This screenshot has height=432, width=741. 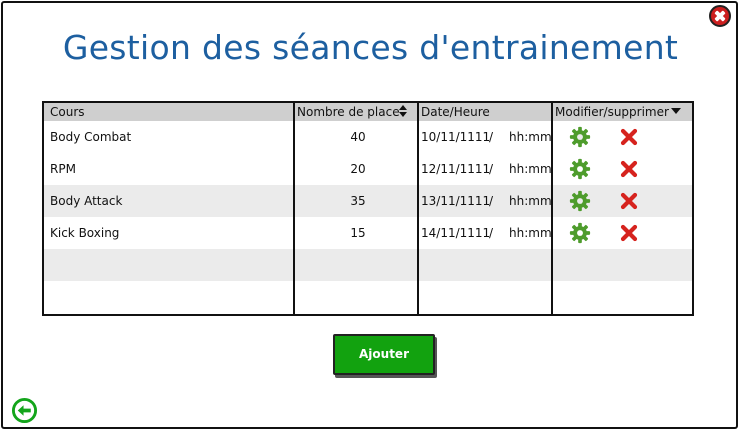 I want to click on page-title: Gestion des séances d'entrainement, so click(x=370, y=47).